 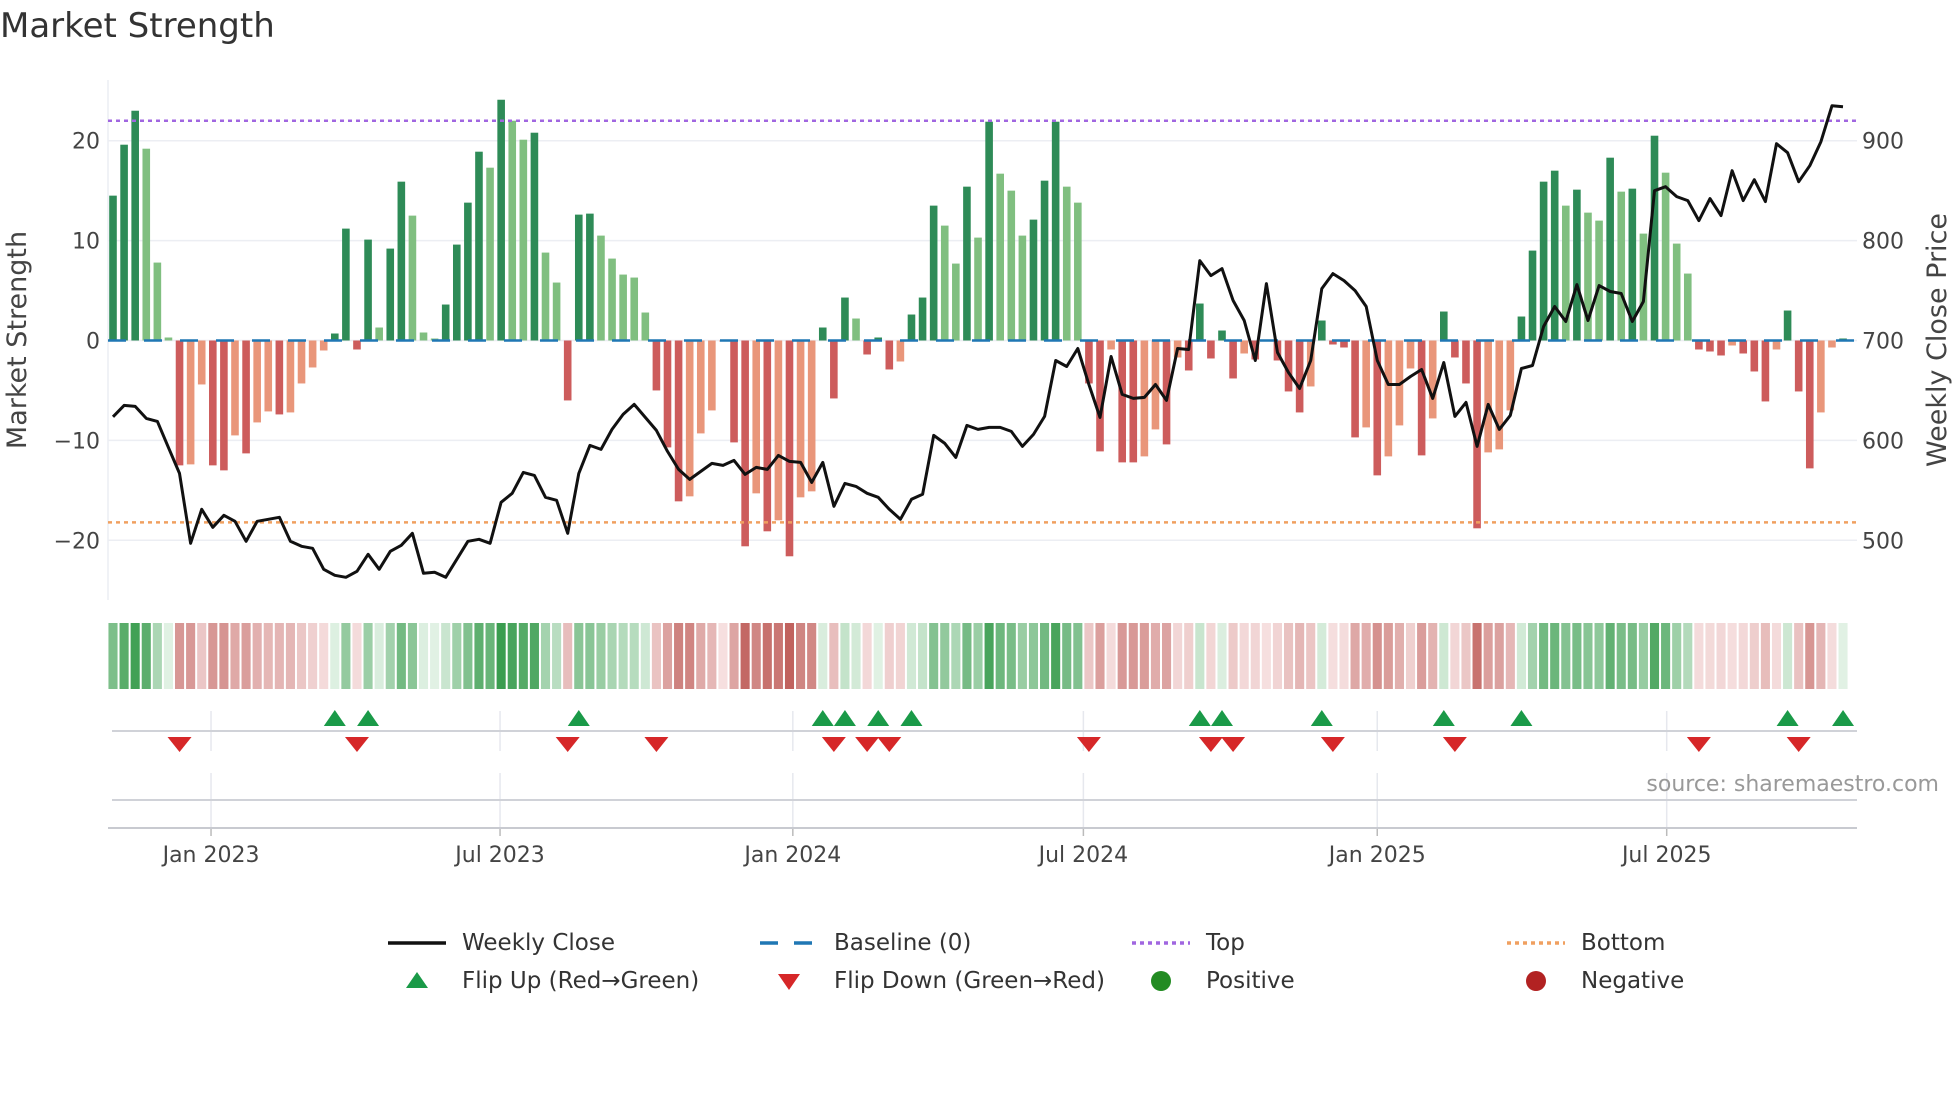 I want to click on legend-item-positive: Positive, so click(x=1212, y=981).